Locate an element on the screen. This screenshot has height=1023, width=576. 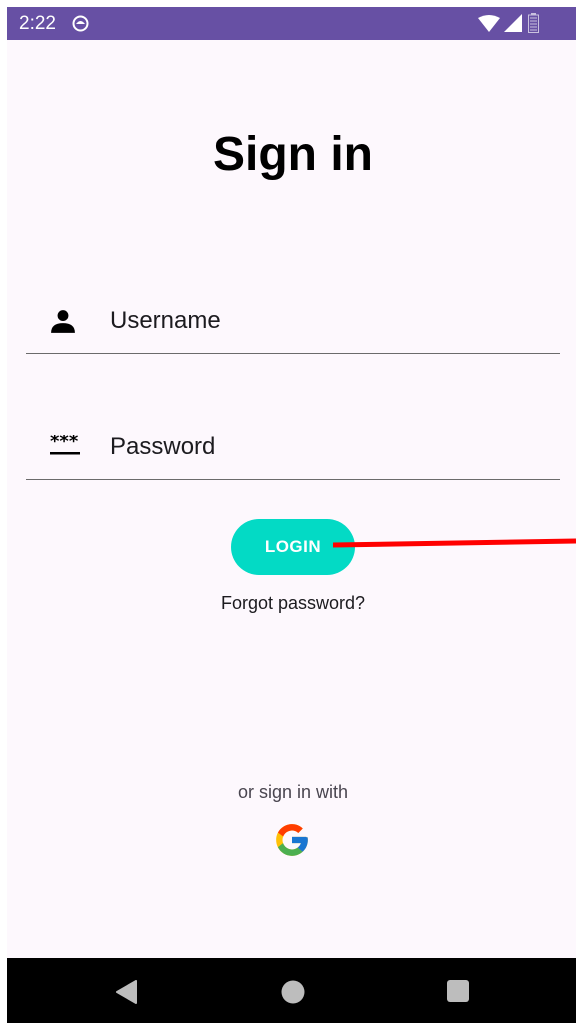
password-field: *** is located at coordinates (293, 449).